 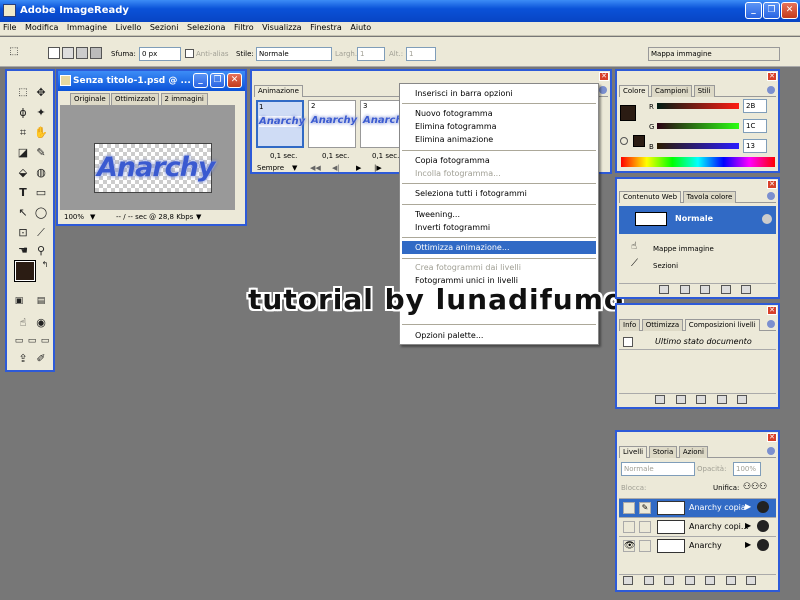 I want to click on download-time: -- / -- sec @ 28,8 Kbps, so click(x=154, y=217).